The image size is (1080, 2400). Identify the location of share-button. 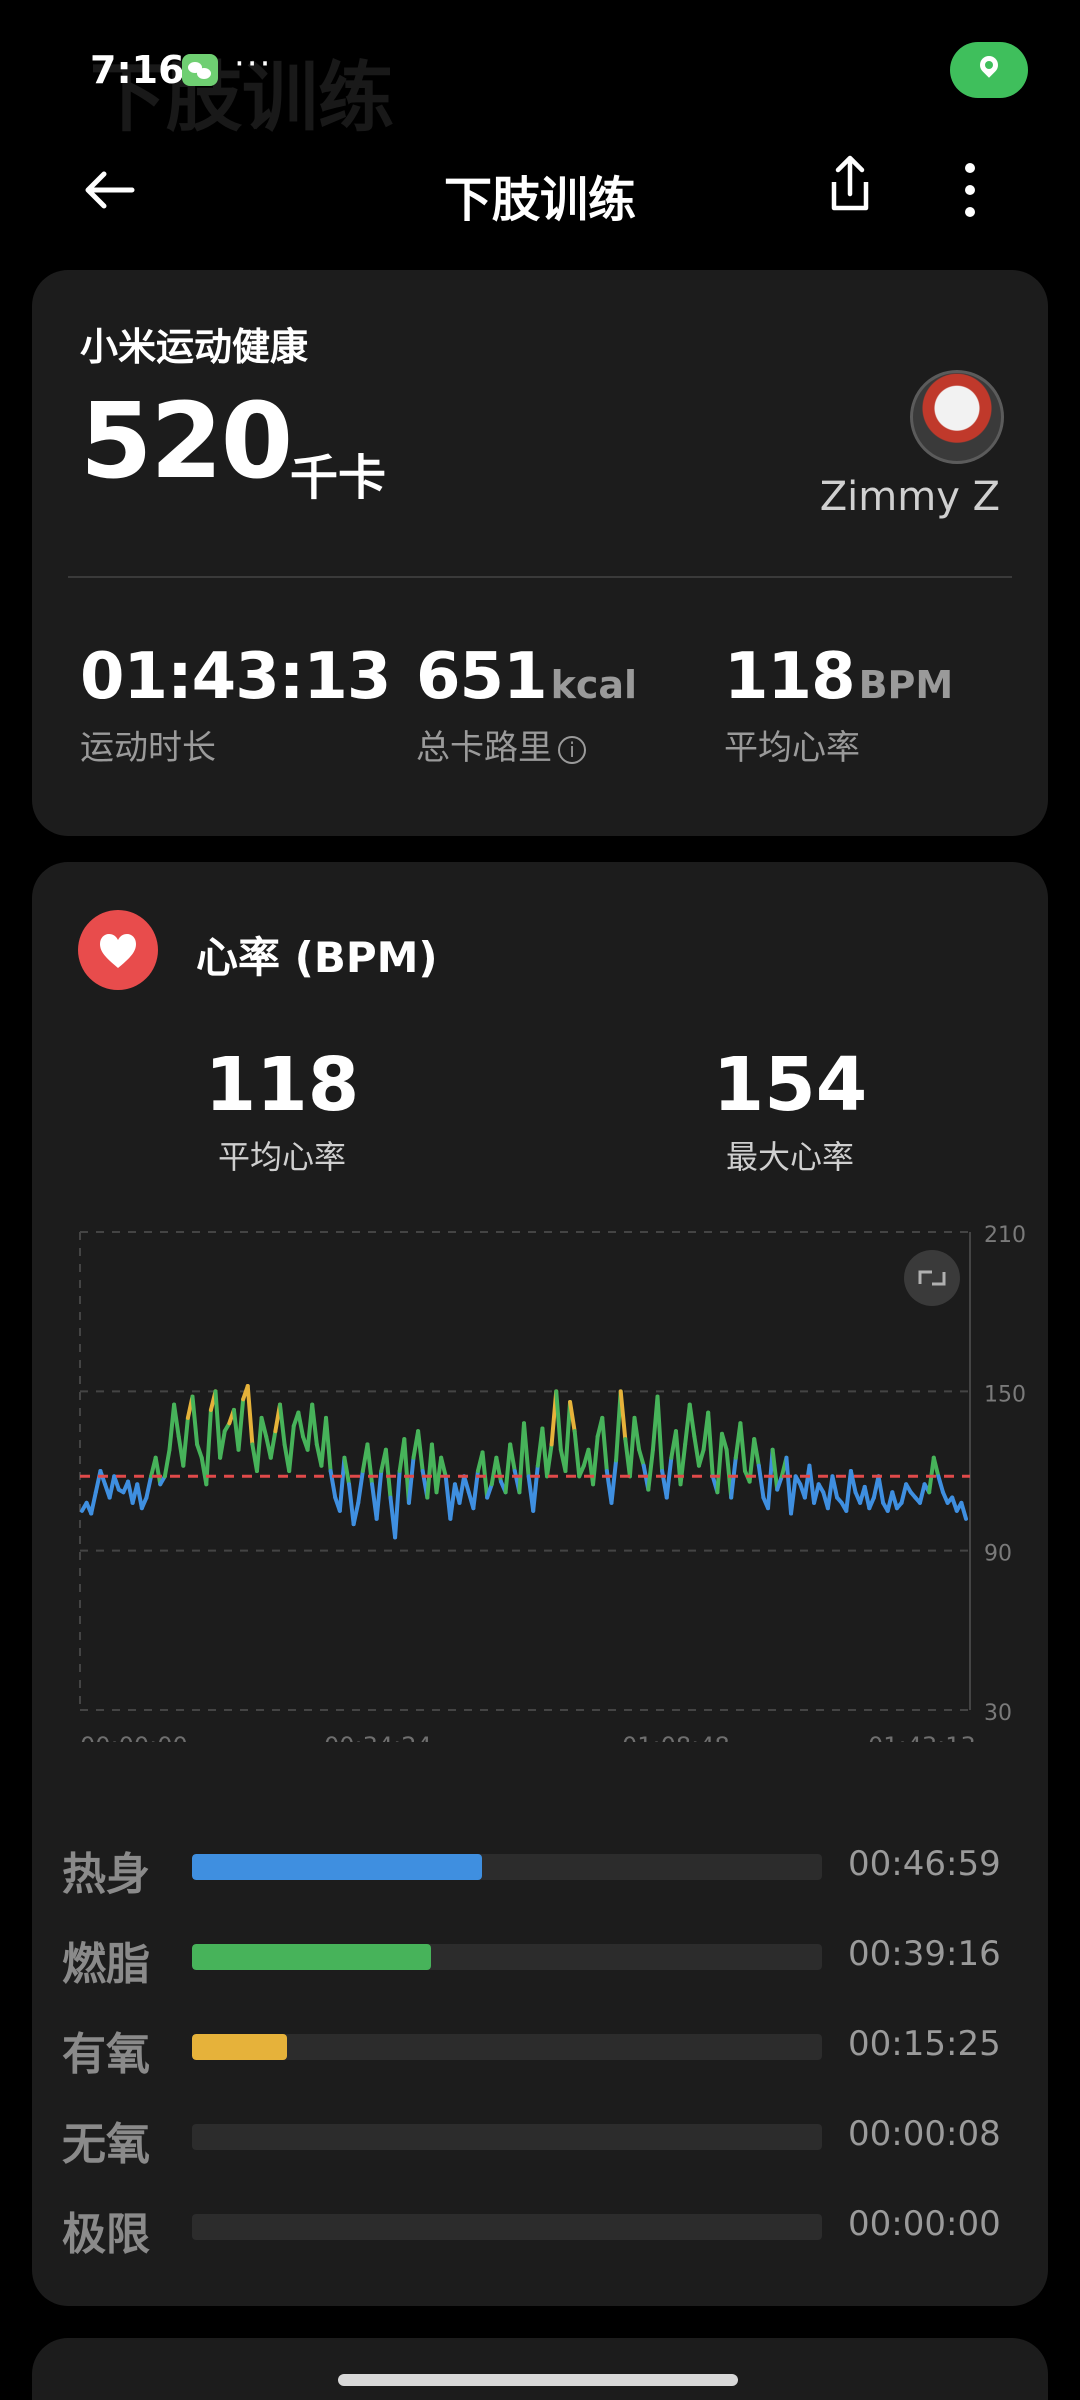
(850, 185).